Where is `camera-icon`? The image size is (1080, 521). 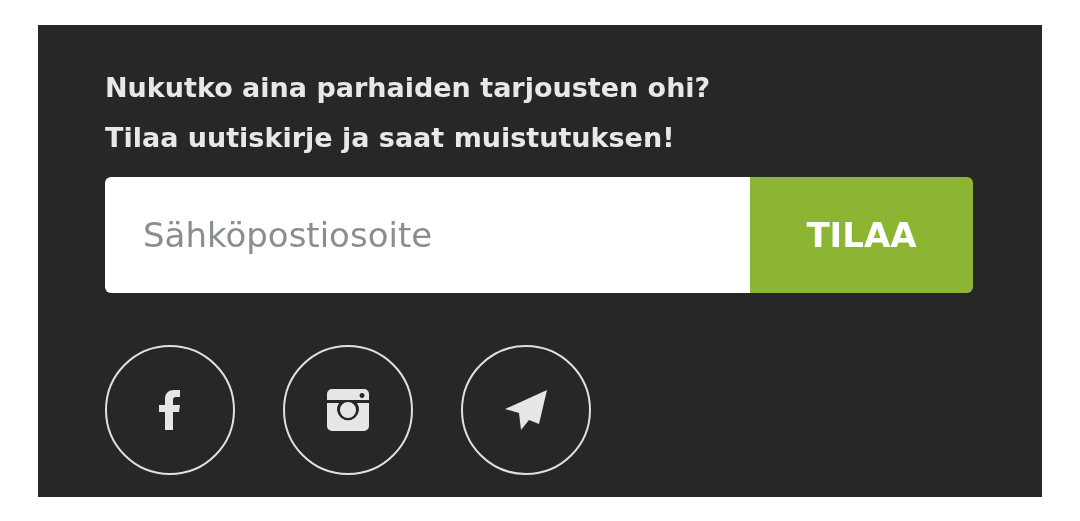 camera-icon is located at coordinates (348, 410).